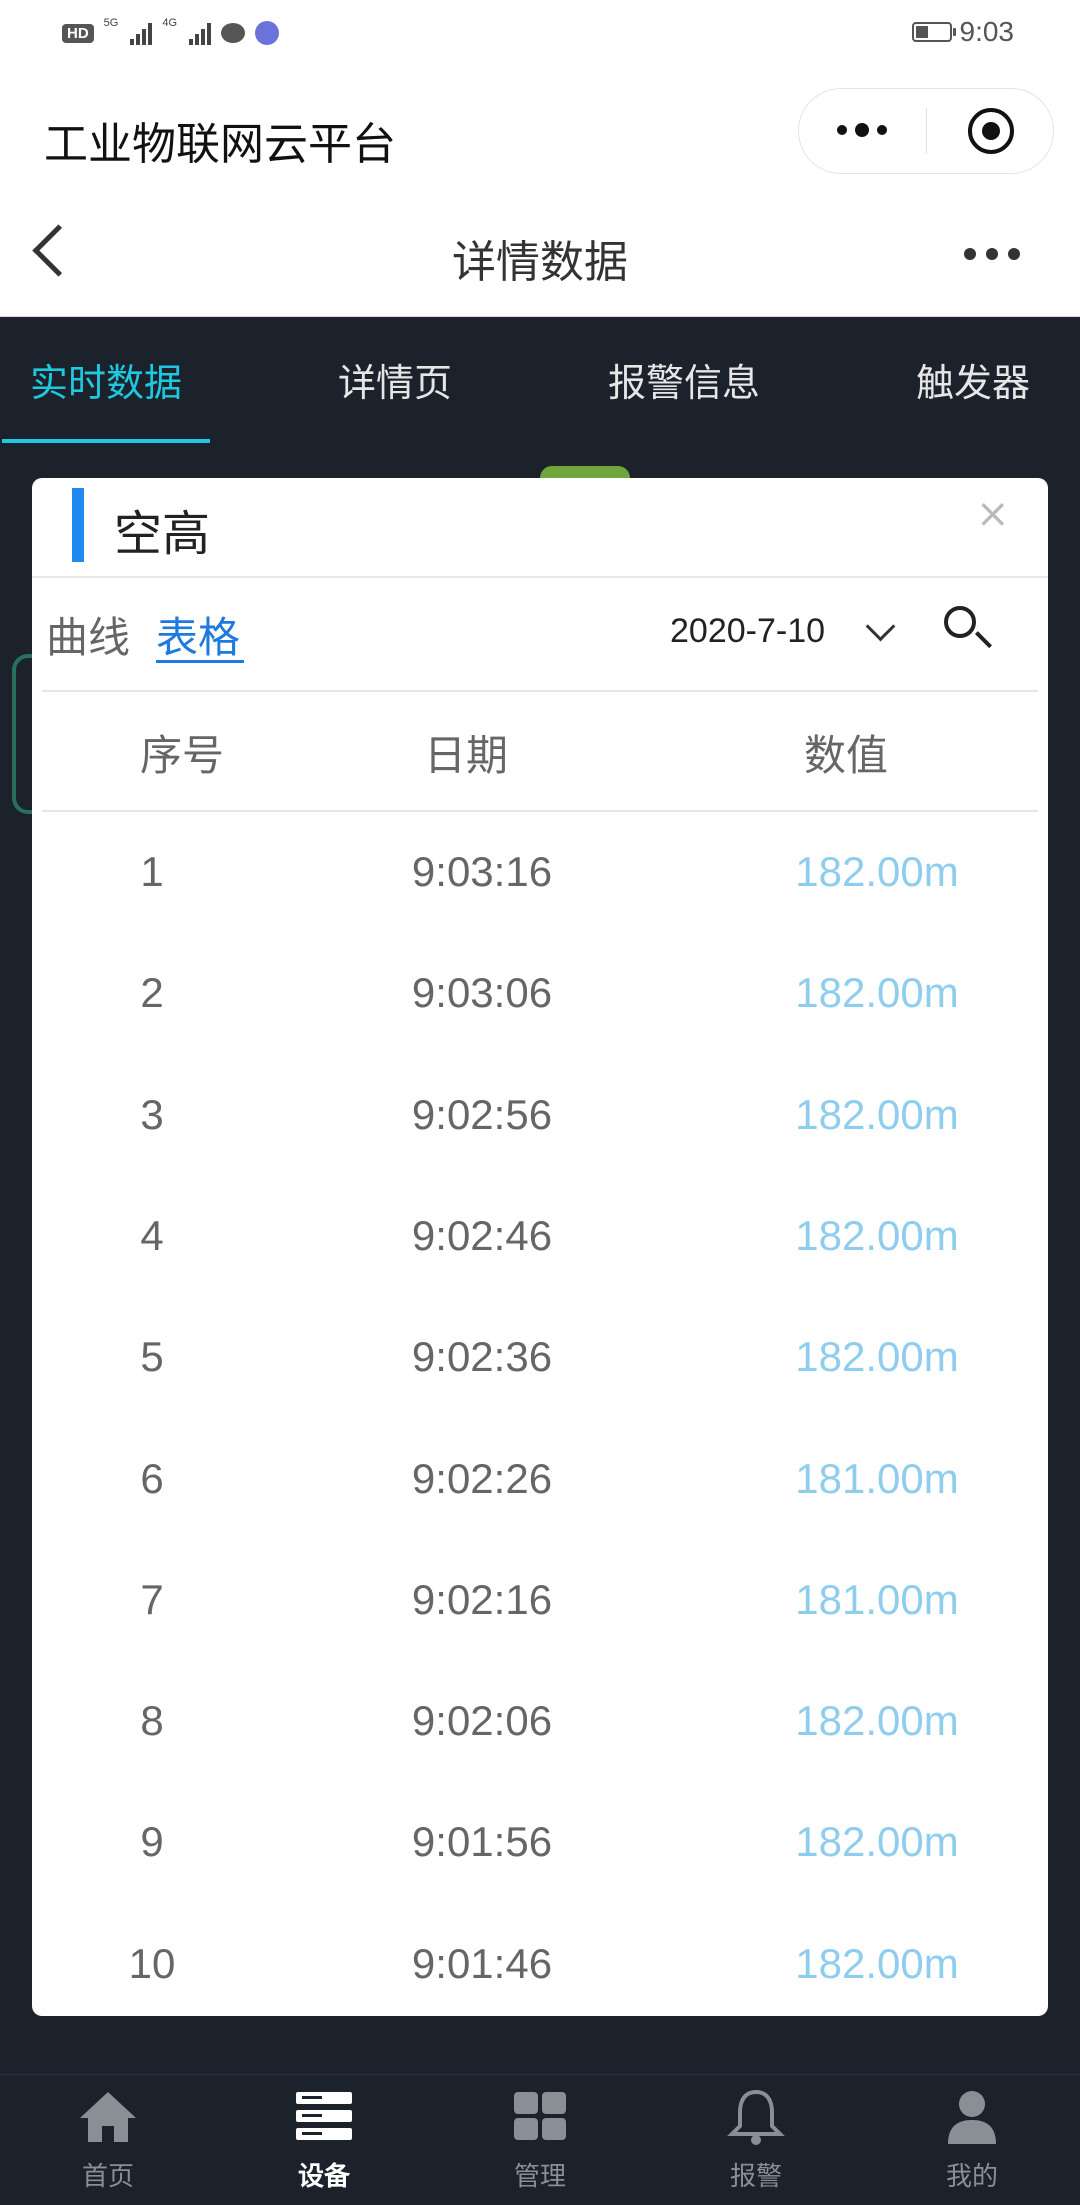  I want to click on tab-realtime-data: 实时数据, so click(106, 379).